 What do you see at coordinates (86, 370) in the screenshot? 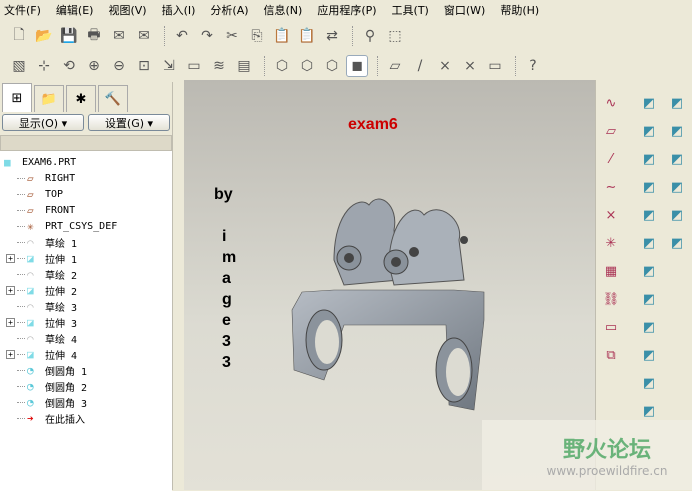
I see `tree-item: ◔ 倒圆角 1` at bounding box center [86, 370].